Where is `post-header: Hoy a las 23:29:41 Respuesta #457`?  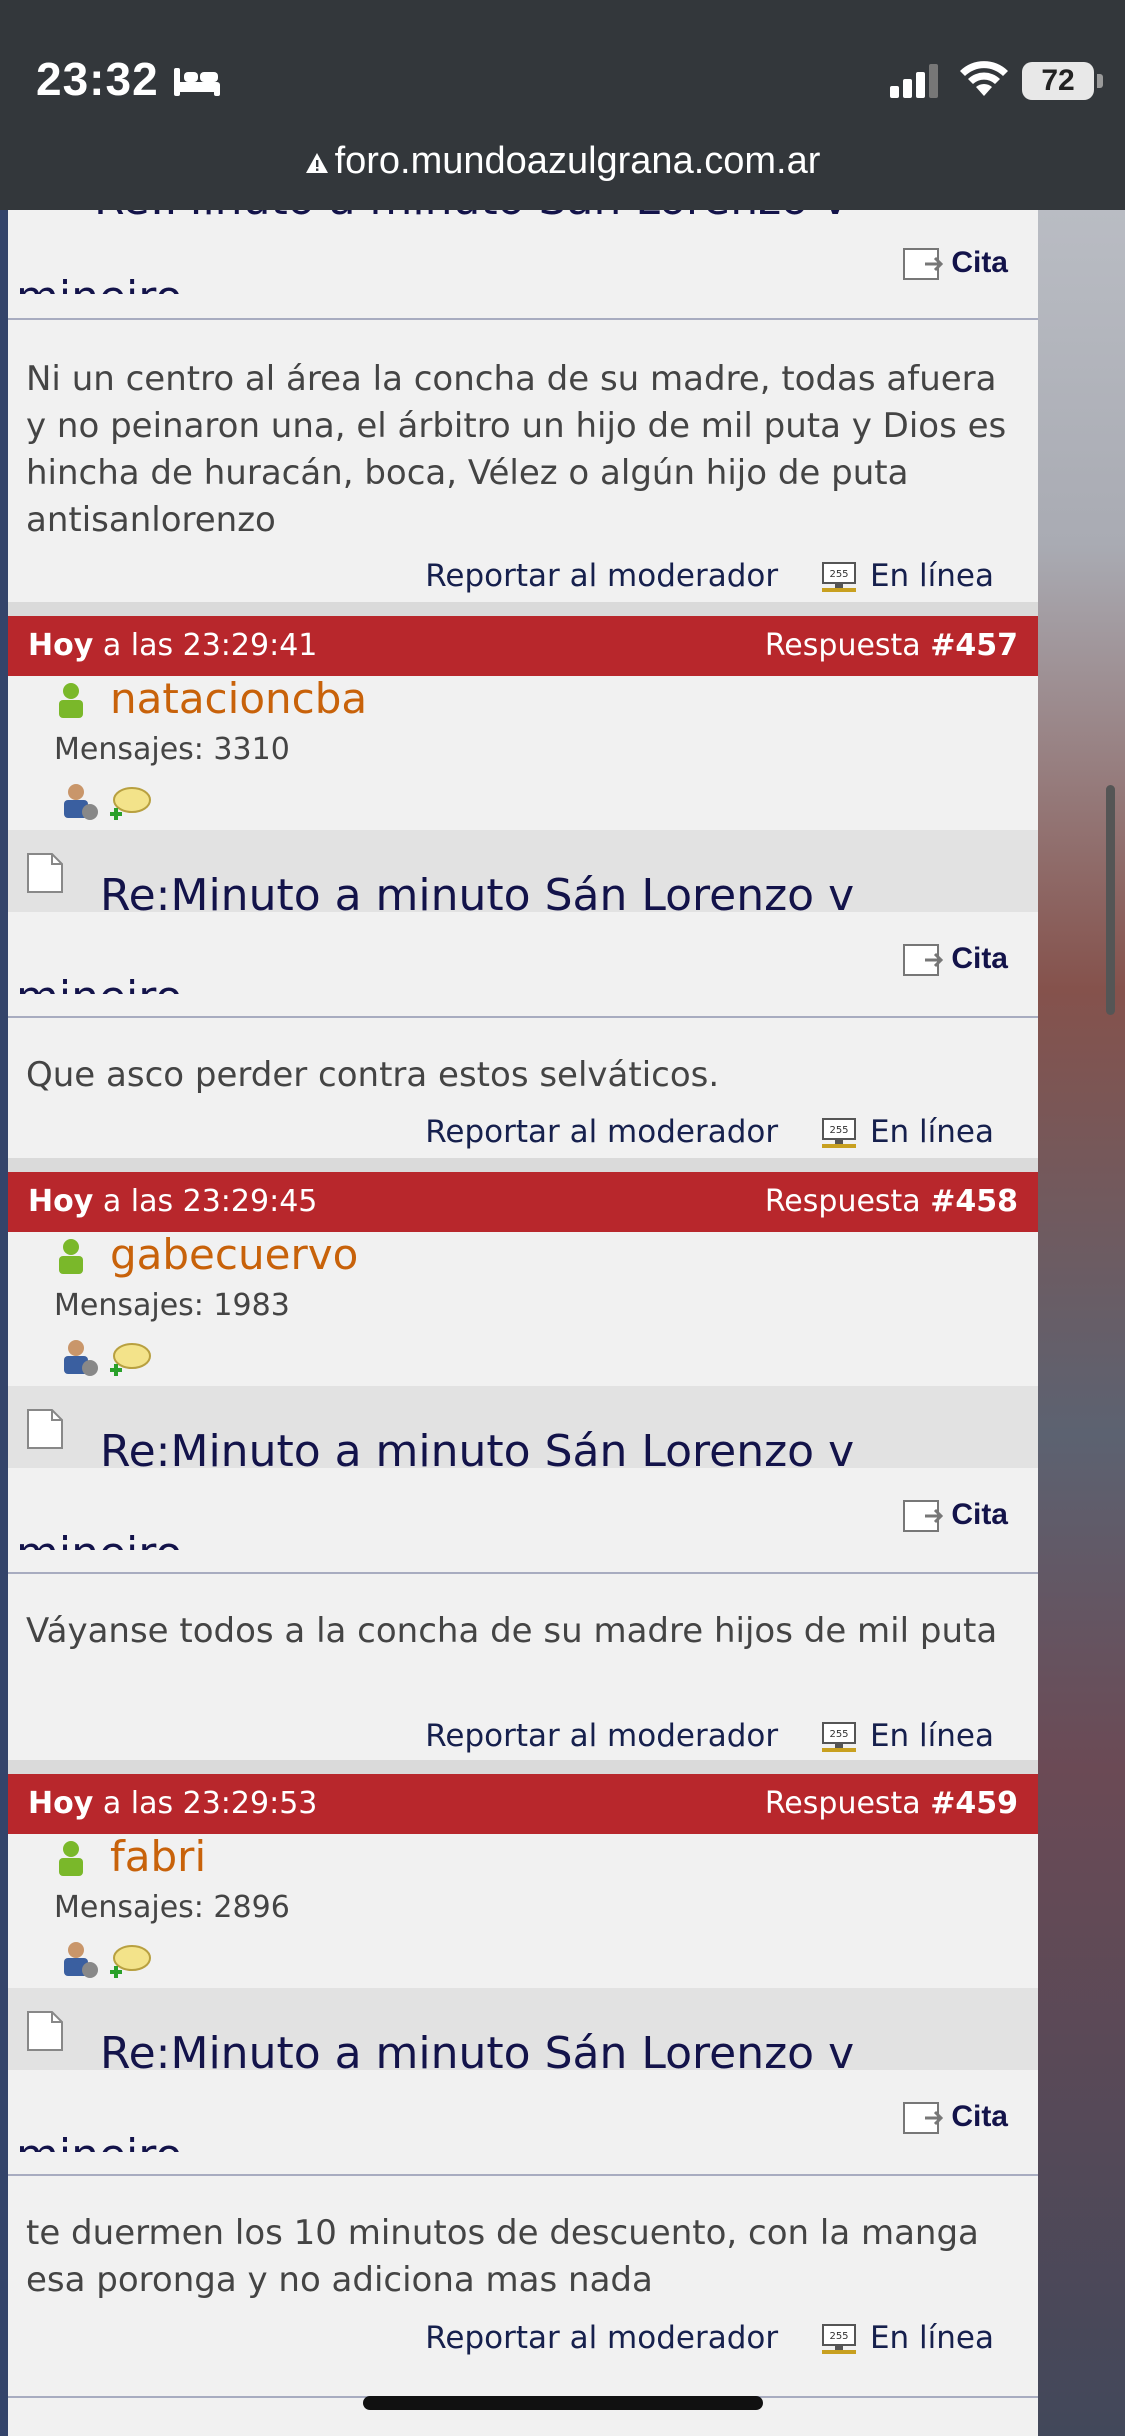
post-header: Hoy a las 23:29:41 Respuesta #457 is located at coordinates (523, 646).